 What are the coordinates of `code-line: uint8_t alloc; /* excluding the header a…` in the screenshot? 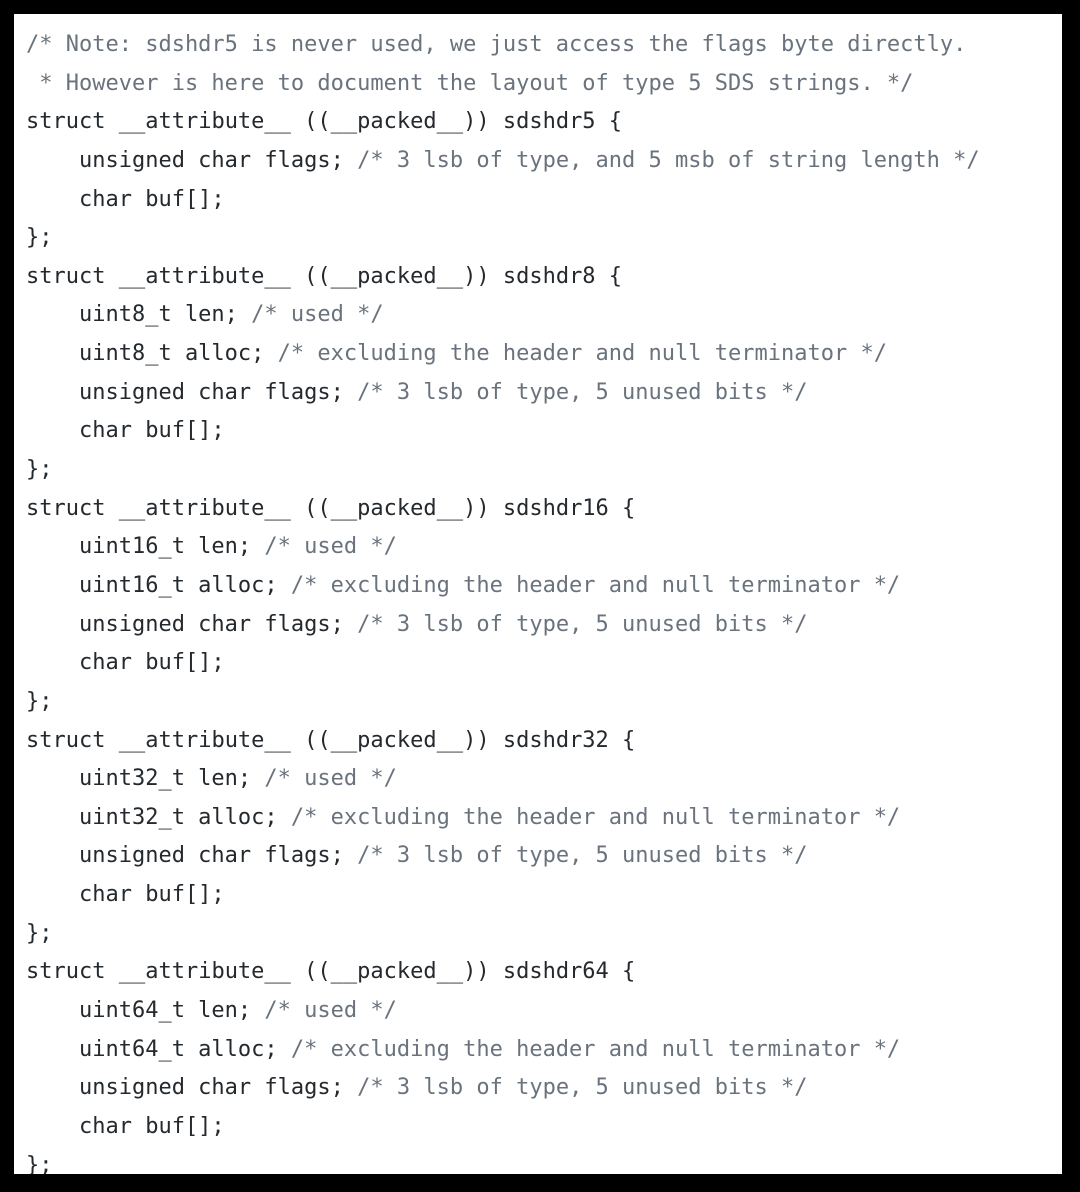 It's located at (538, 354).